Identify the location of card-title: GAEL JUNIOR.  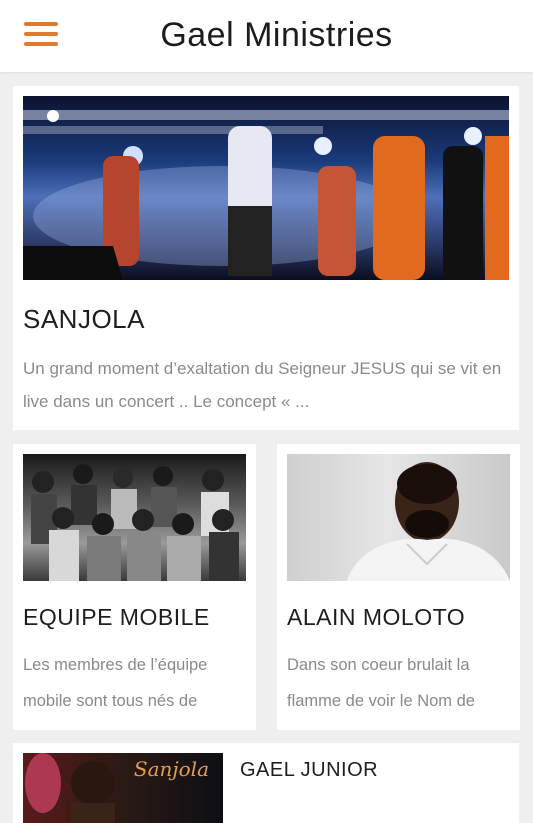
(309, 770).